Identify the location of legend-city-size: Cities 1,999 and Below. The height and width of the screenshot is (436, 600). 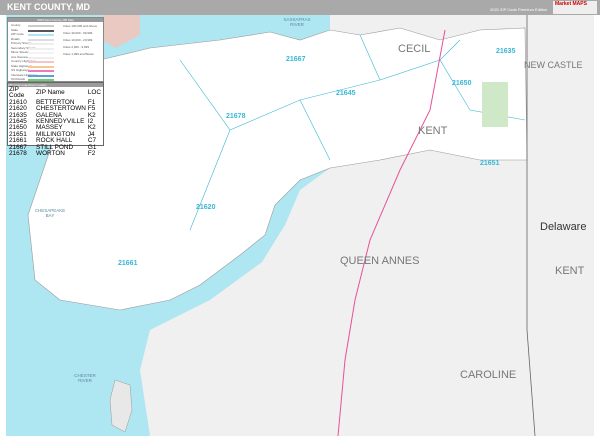
(78, 54).